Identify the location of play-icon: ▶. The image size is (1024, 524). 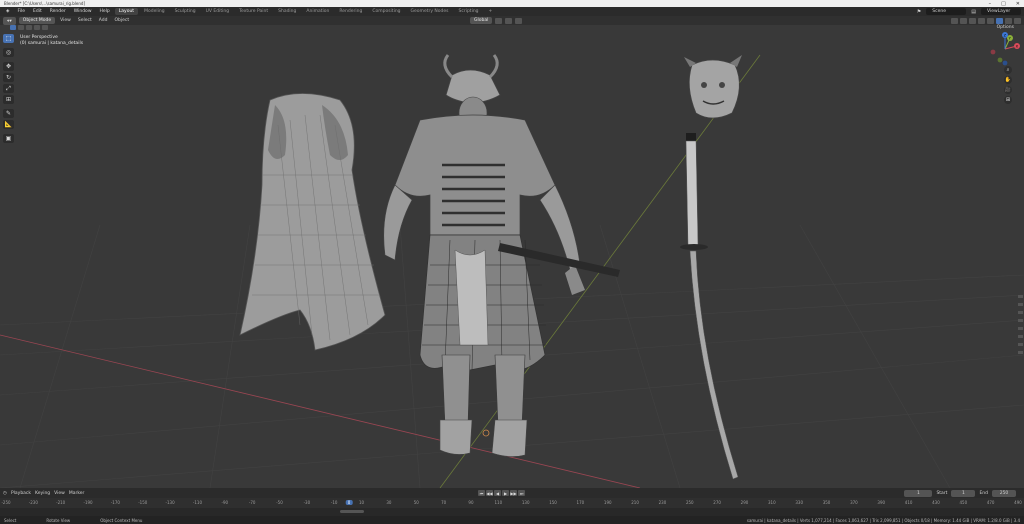
(505, 493).